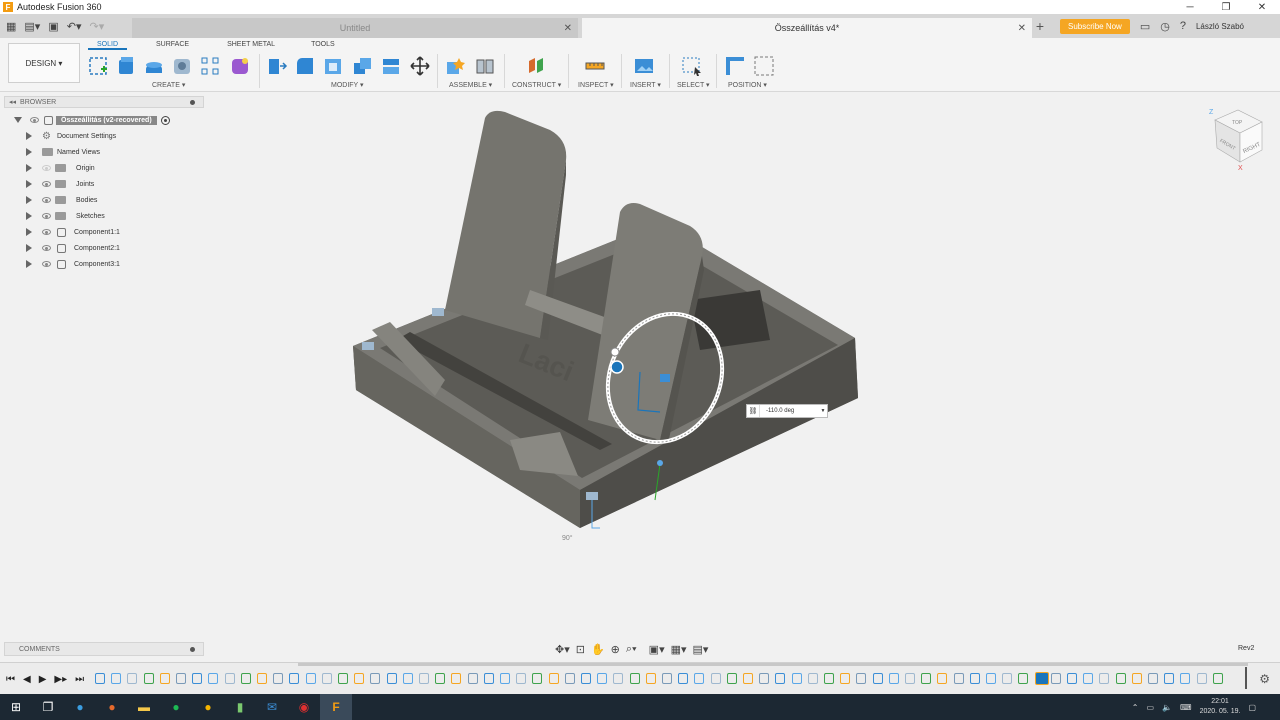  I want to click on comments-options-icon, so click(192, 649).